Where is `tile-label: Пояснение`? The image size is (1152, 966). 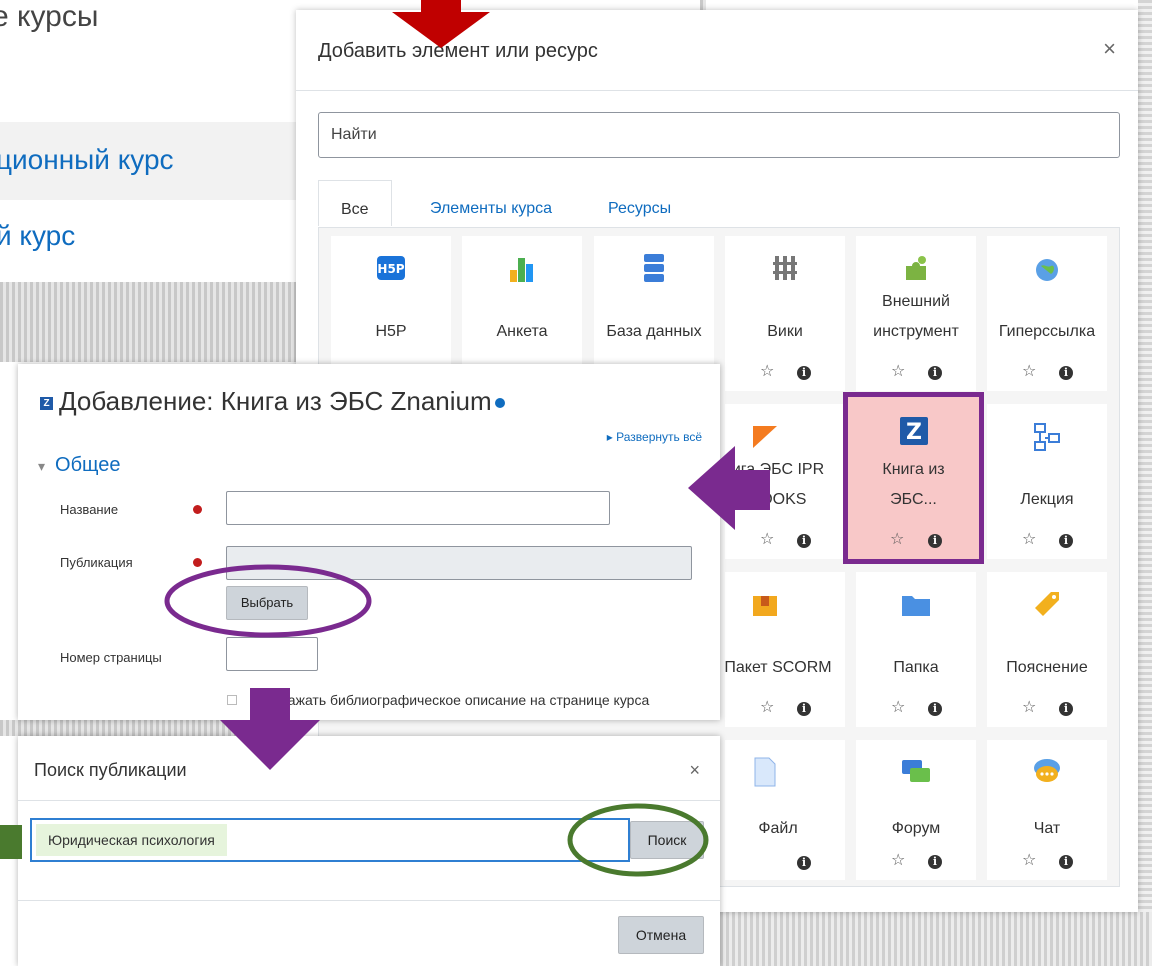 tile-label: Пояснение is located at coordinates (1047, 667).